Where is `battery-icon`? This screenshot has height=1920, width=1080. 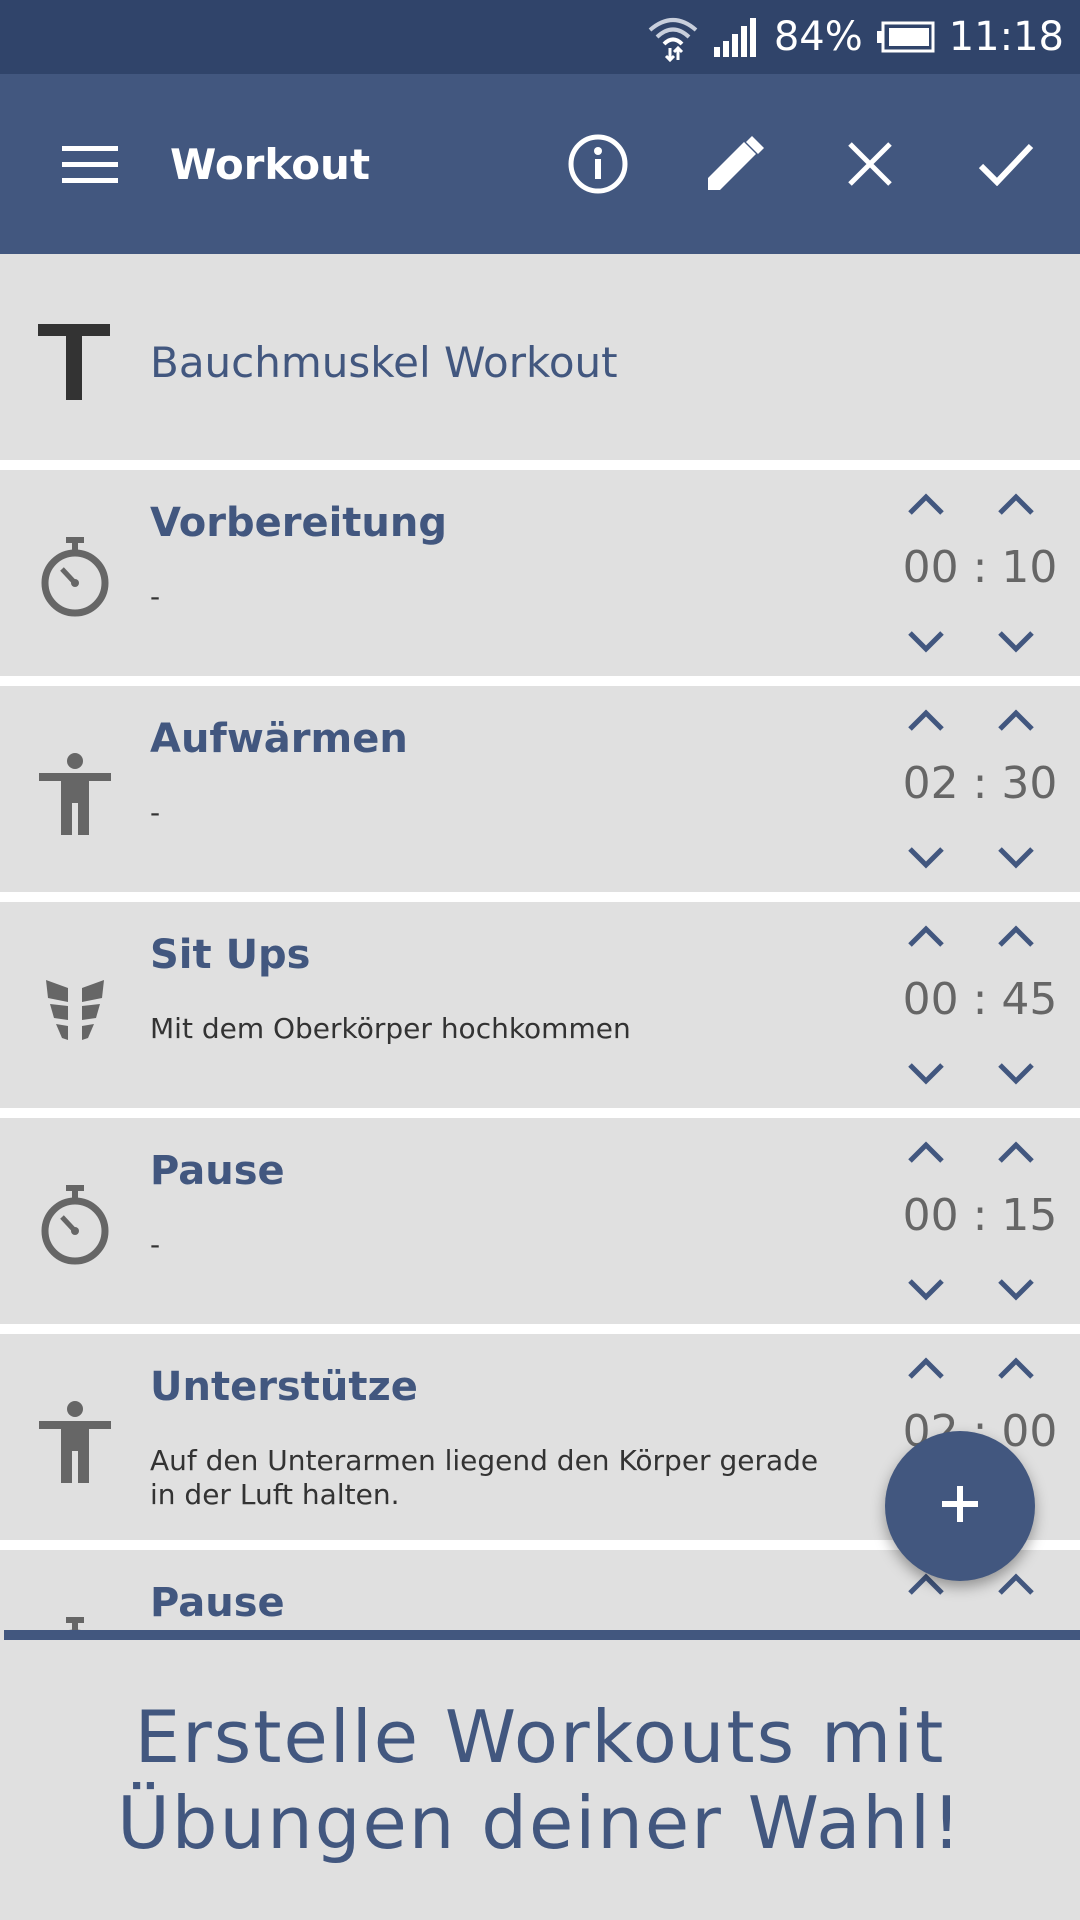 battery-icon is located at coordinates (905, 37).